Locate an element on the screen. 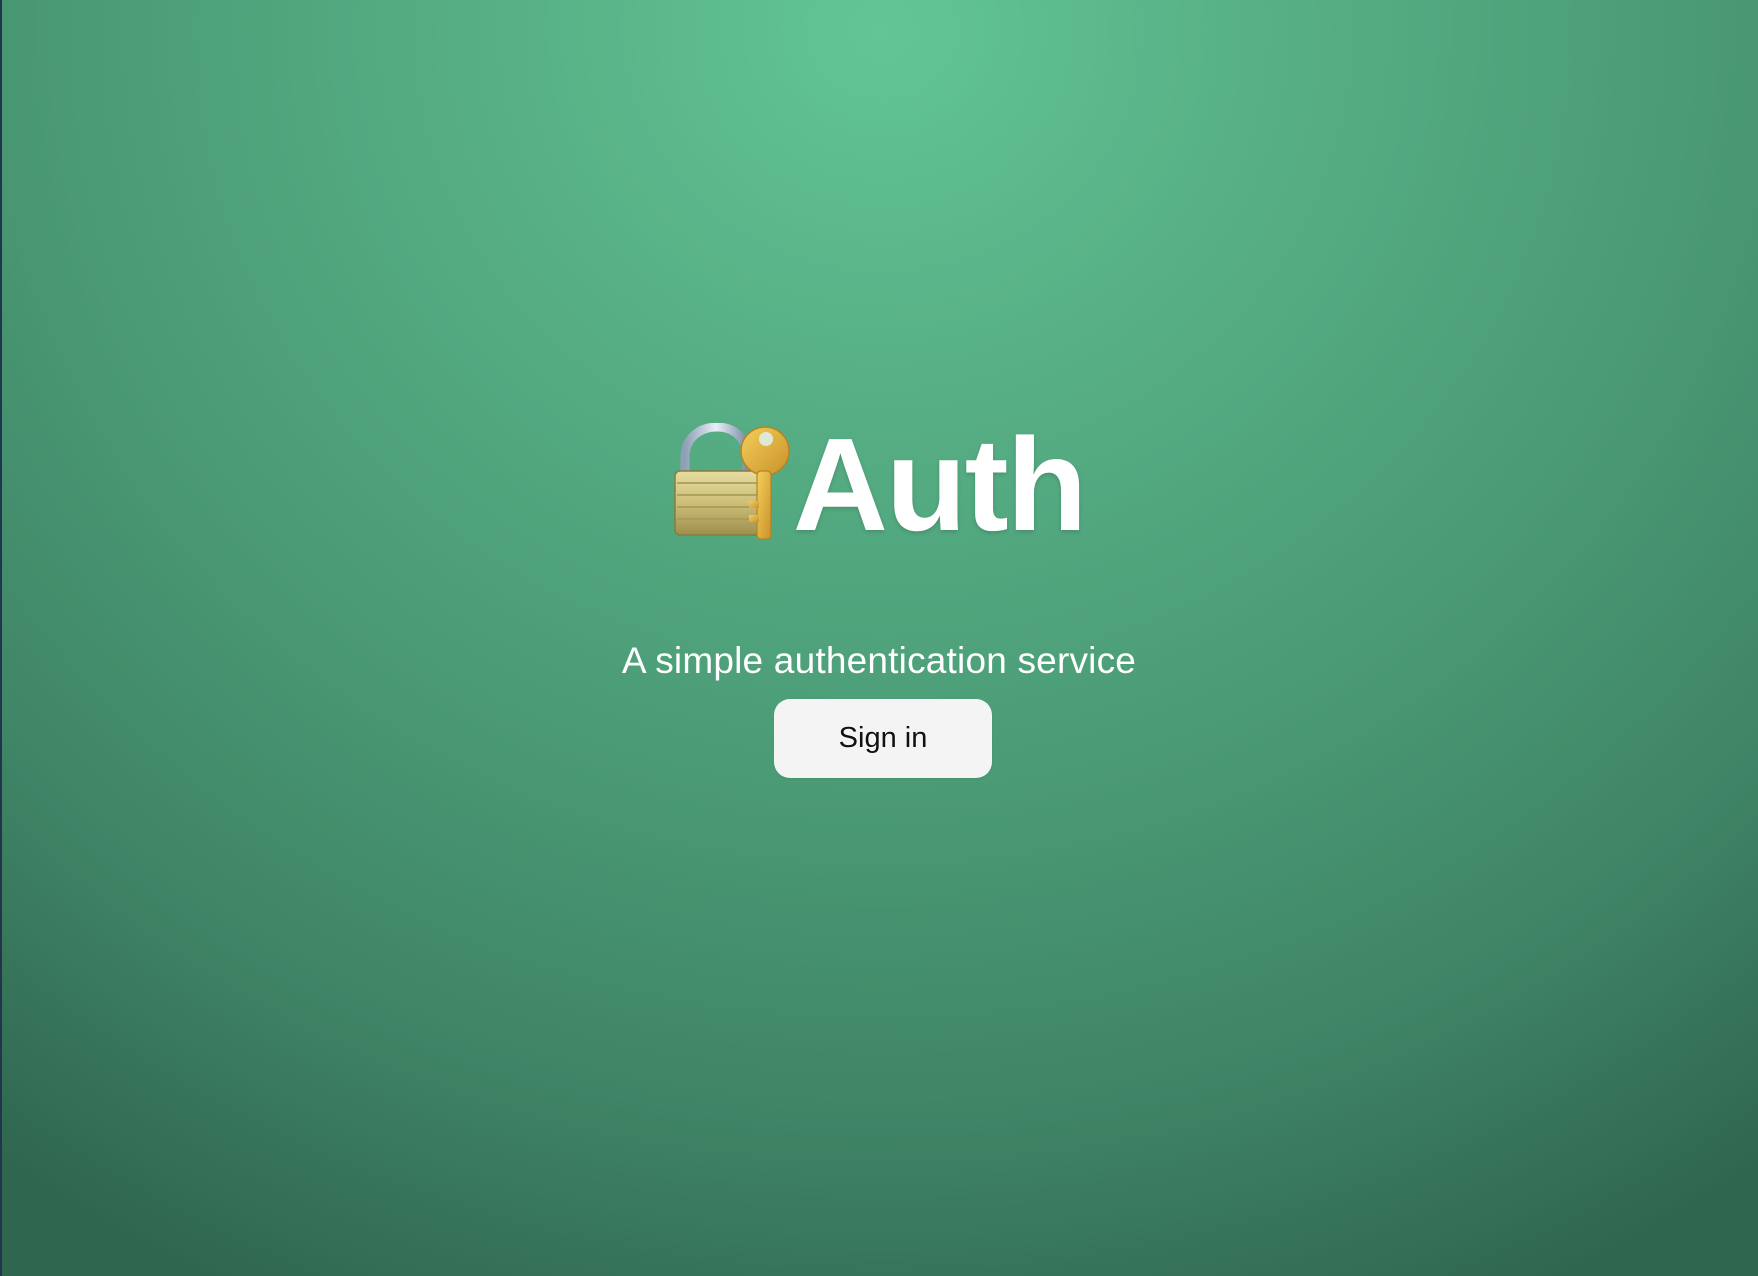 The height and width of the screenshot is (1276, 1758). app-subtitle: A simple authentication service is located at coordinates (879, 660).